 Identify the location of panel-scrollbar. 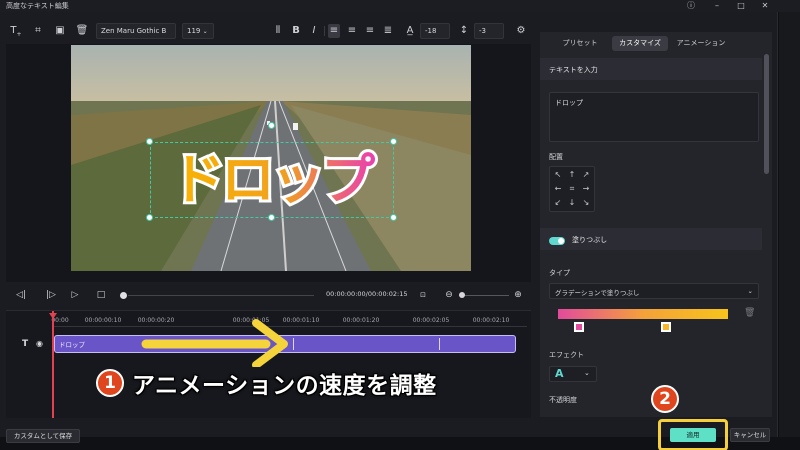
(766, 114).